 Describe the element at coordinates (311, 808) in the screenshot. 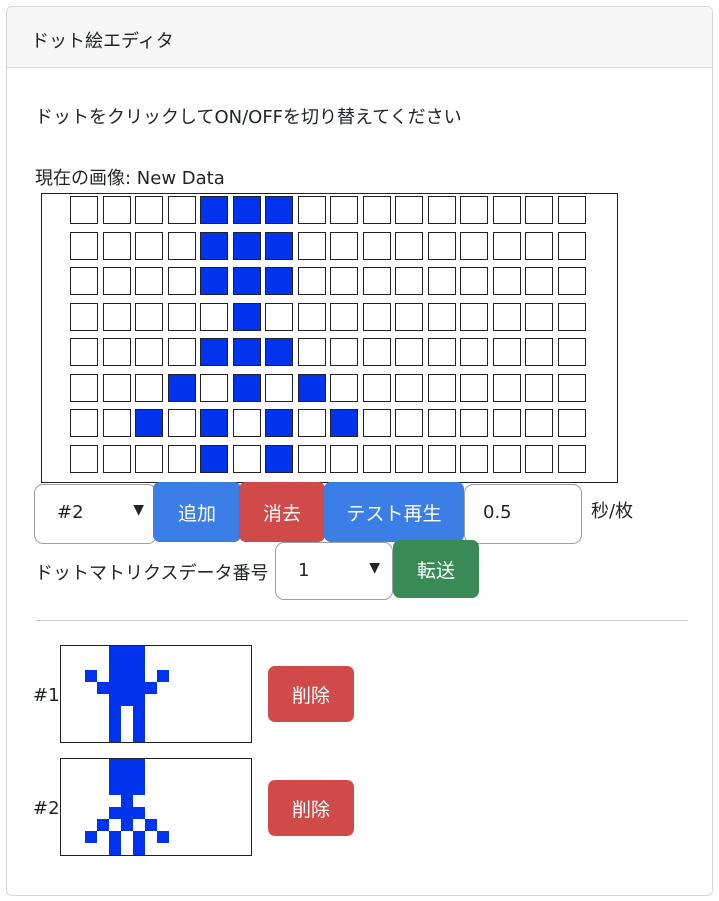

I see `delete-frame-2-button: 削除` at that location.